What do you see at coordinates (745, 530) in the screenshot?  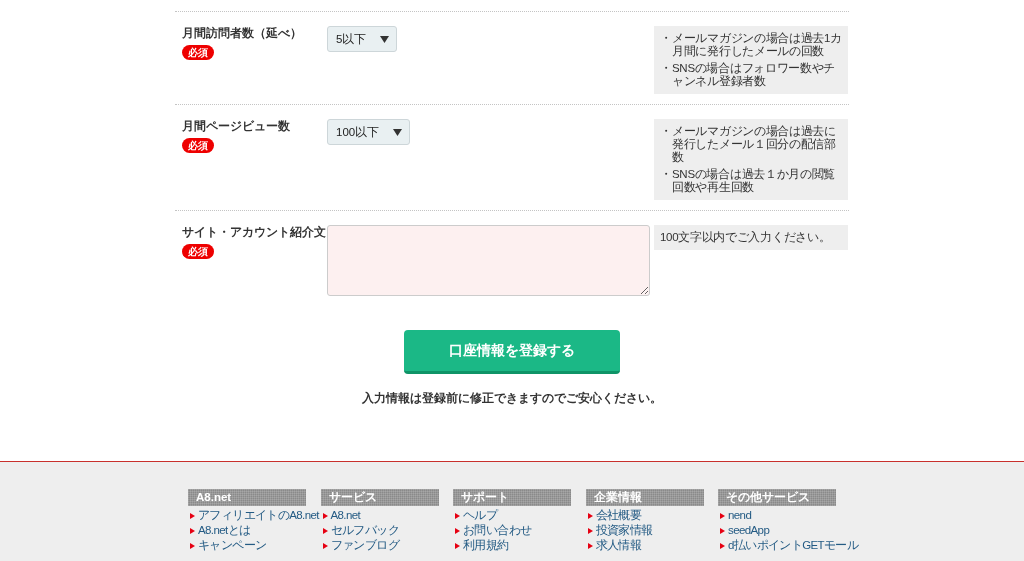 I see `footer-link: seedApp` at bounding box center [745, 530].